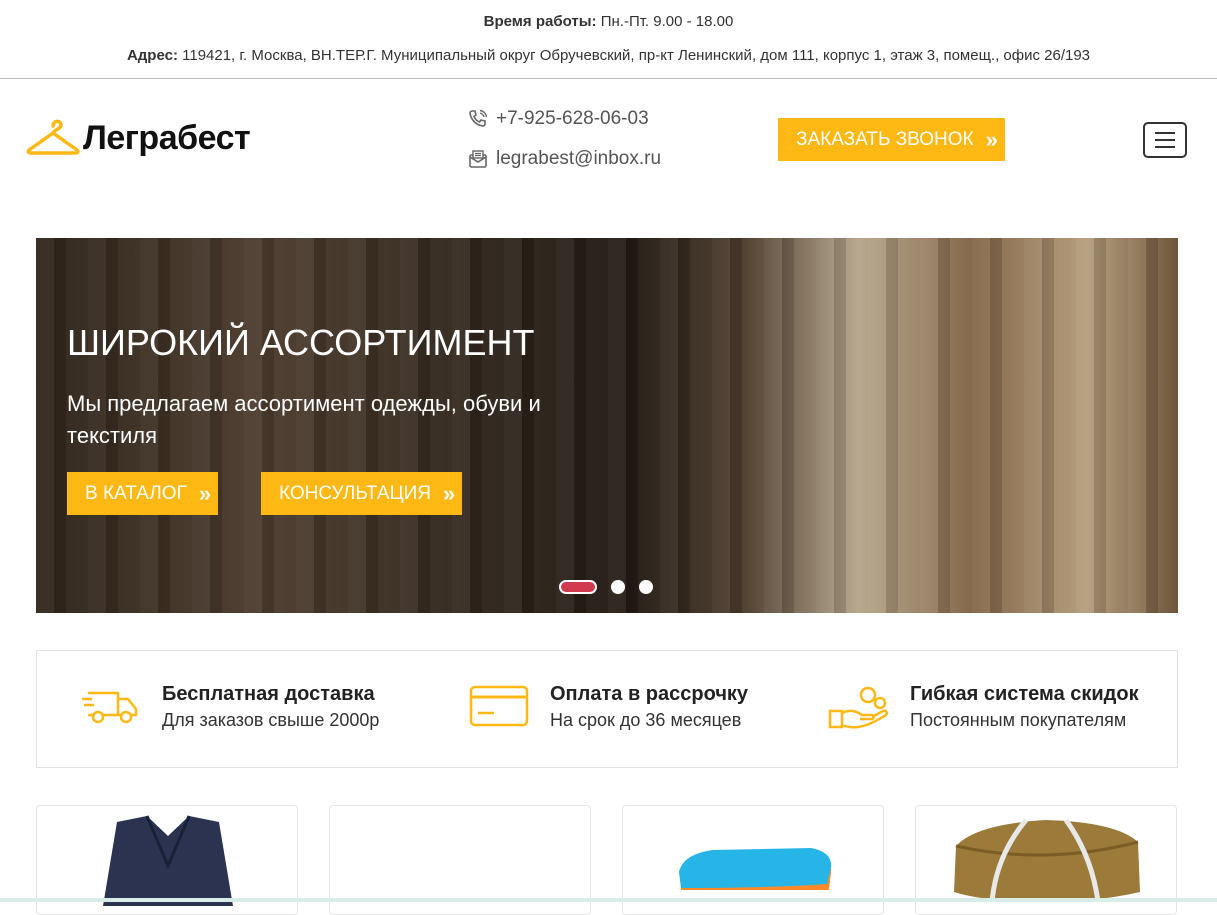  I want to click on email-contact: legrabest@inbox.ru, so click(564, 159).